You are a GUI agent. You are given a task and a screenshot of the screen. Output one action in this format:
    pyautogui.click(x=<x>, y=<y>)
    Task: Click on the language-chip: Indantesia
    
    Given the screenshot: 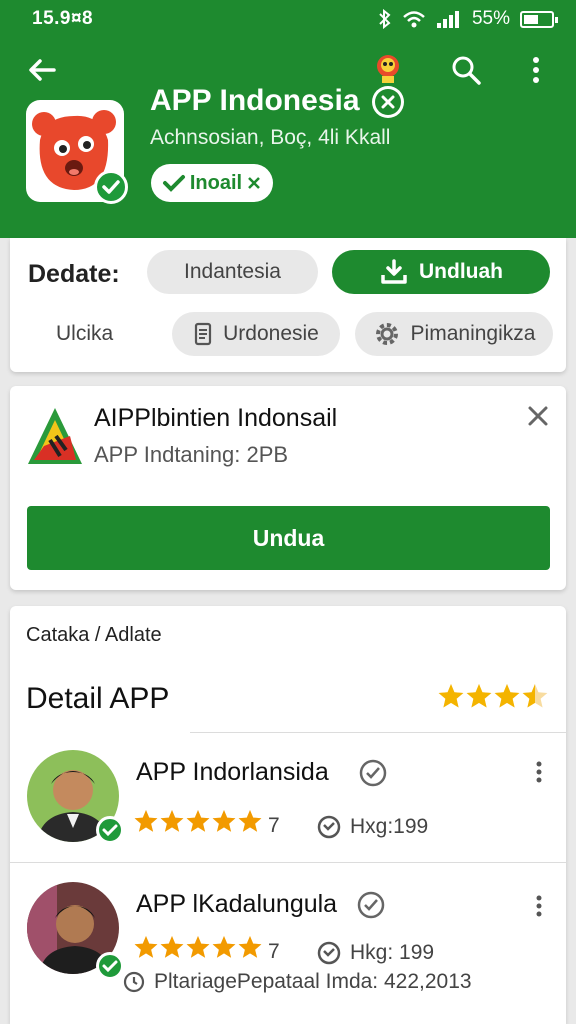 What is the action you would take?
    pyautogui.click(x=232, y=272)
    